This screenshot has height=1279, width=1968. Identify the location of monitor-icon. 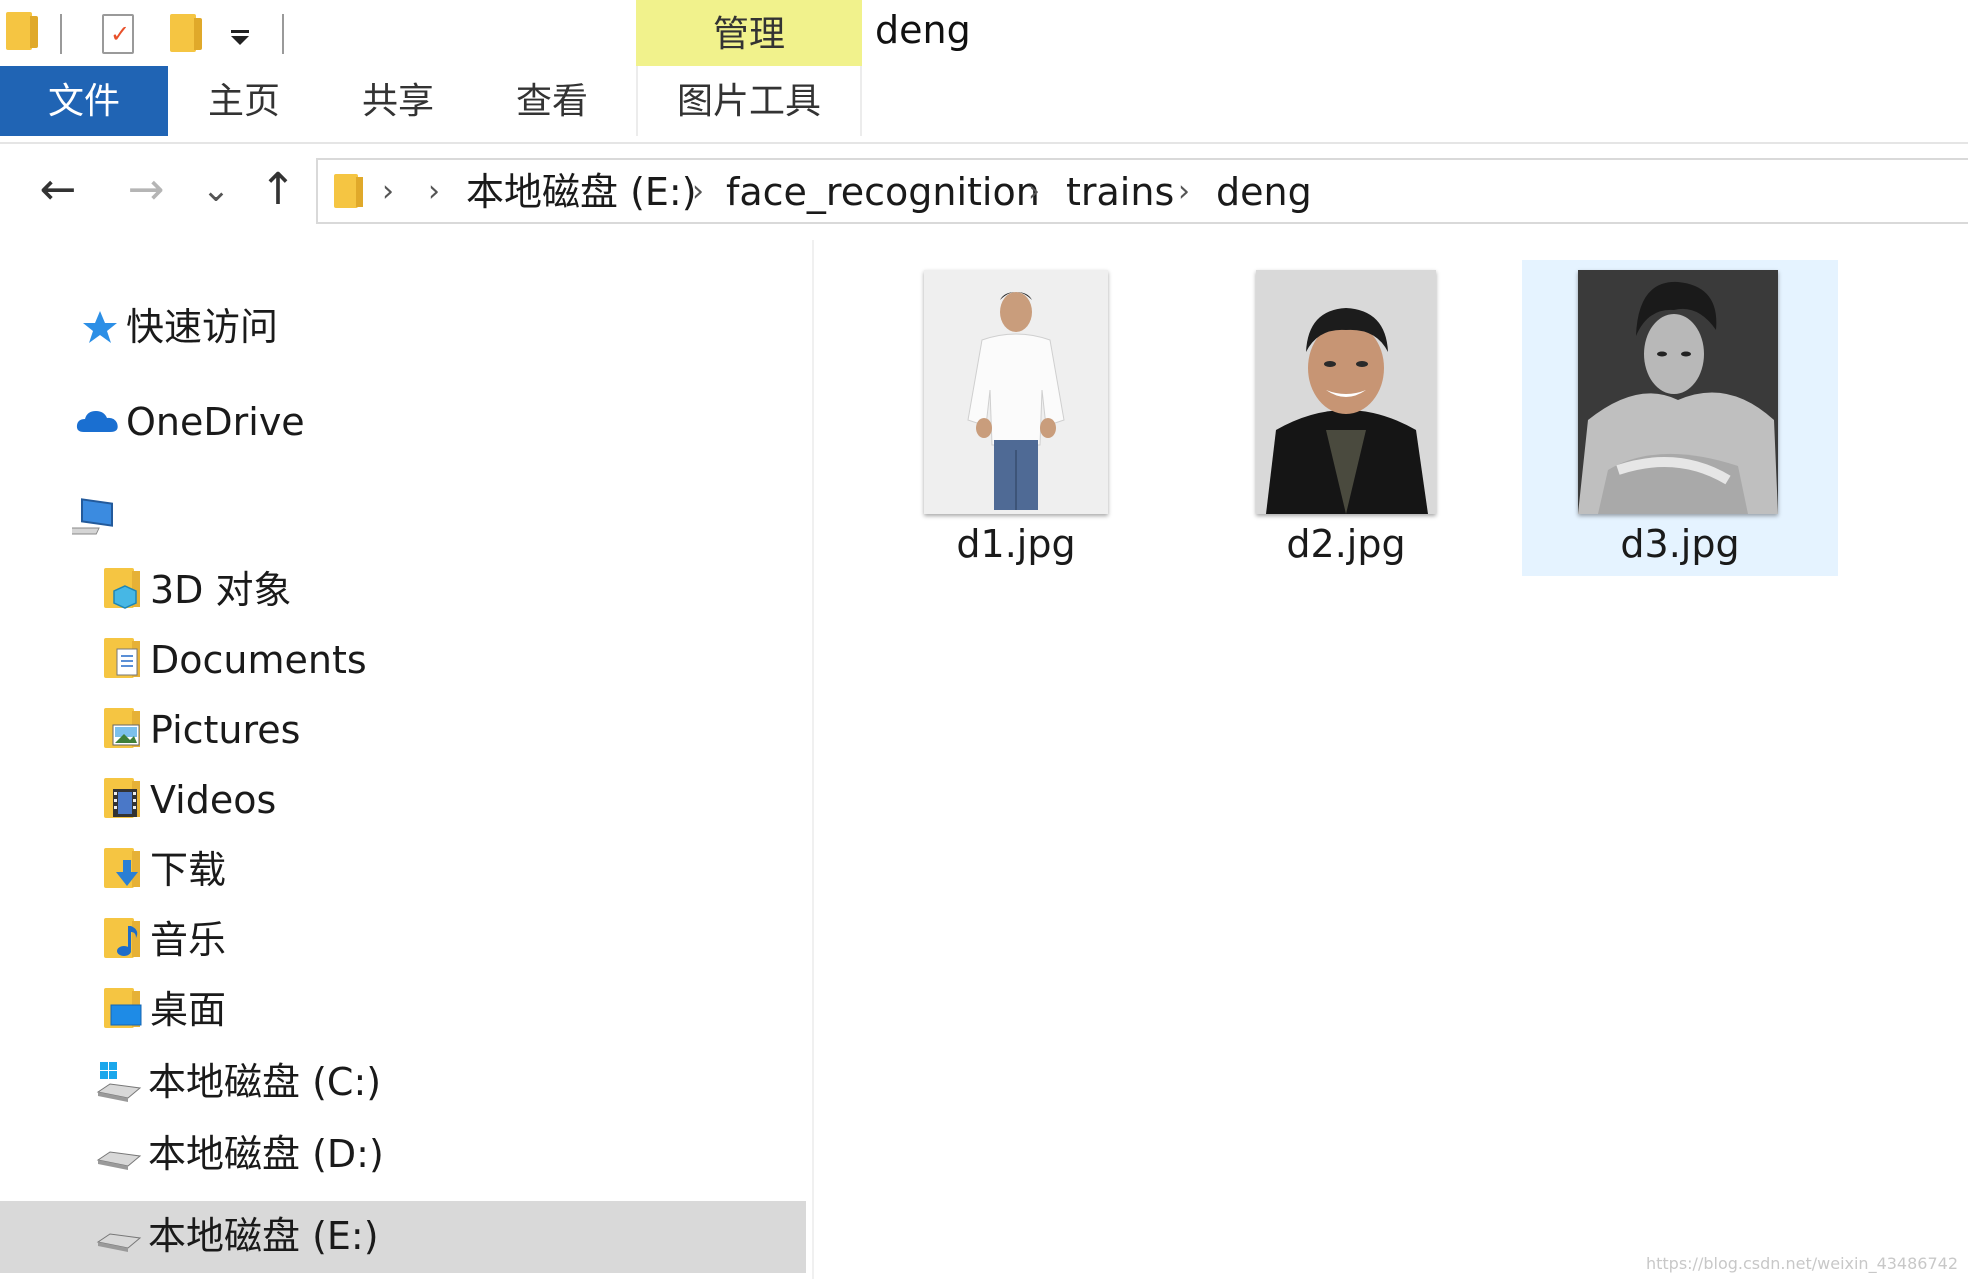
(126, 1015).